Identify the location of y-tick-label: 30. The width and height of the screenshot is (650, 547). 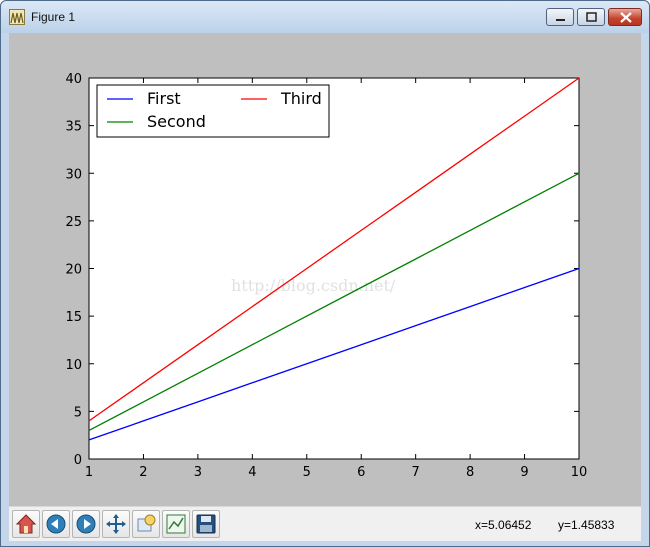
(73, 174).